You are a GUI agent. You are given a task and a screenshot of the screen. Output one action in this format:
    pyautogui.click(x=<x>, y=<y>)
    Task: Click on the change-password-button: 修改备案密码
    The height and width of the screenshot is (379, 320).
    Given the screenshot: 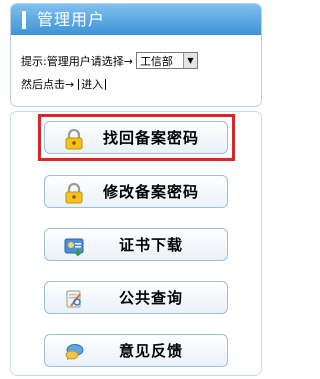 What is the action you would take?
    pyautogui.click(x=136, y=191)
    